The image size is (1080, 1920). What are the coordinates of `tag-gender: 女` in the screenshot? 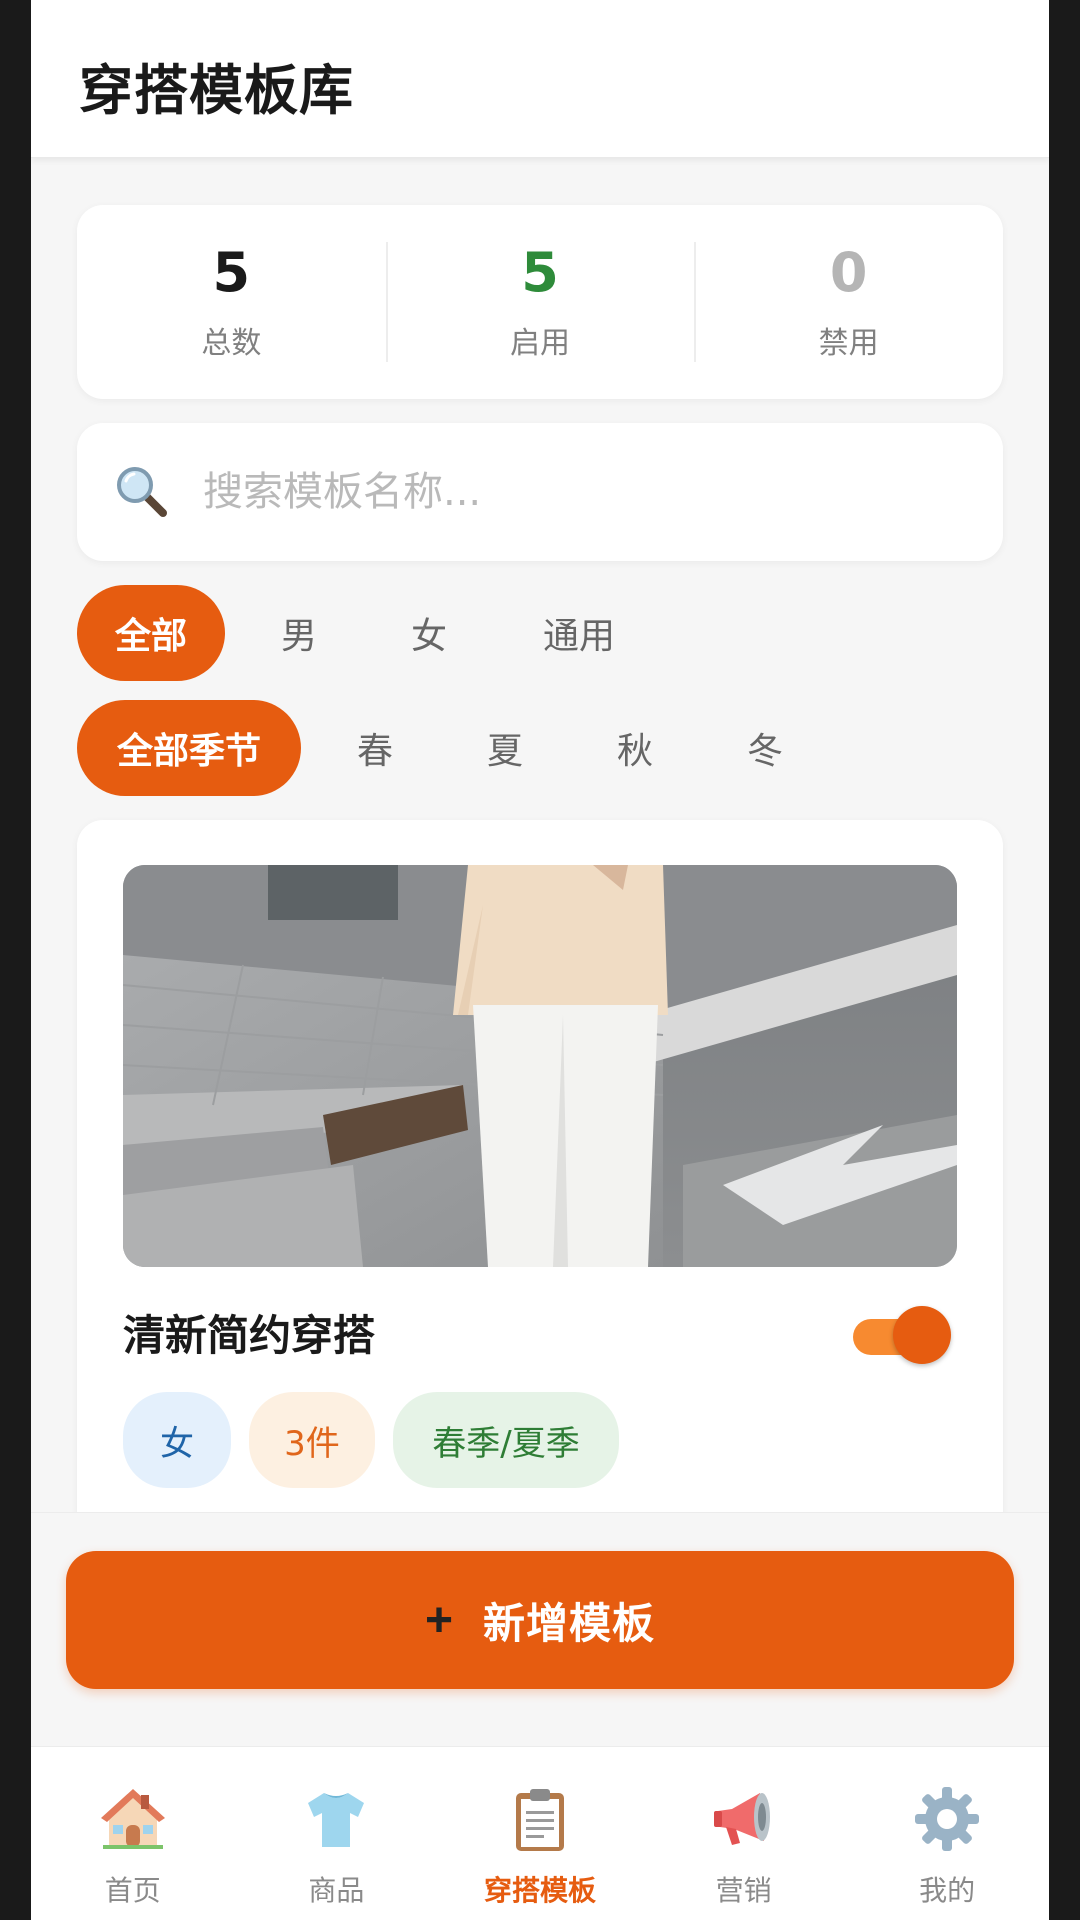 It's located at (177, 1440).